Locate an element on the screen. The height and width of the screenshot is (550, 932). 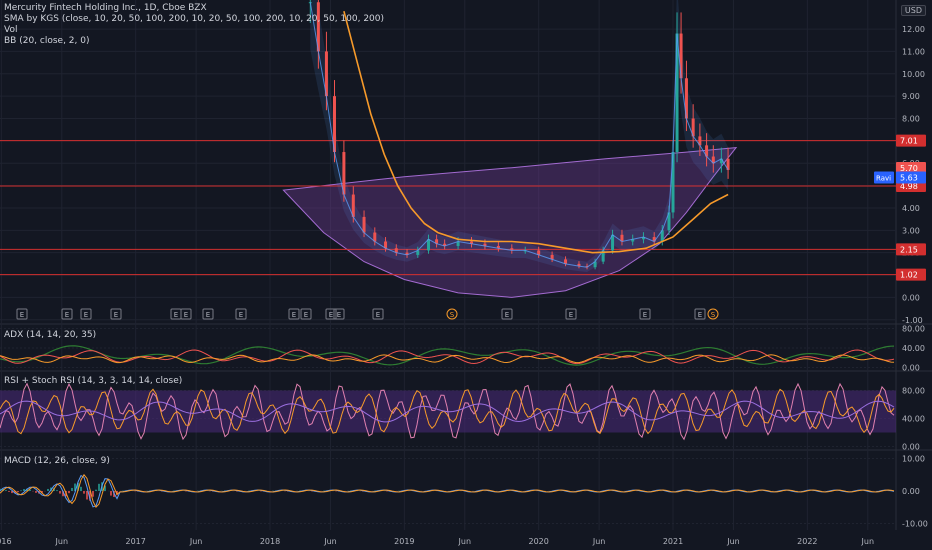
pane-y-label: -10.00 is located at coordinates (915, 524).